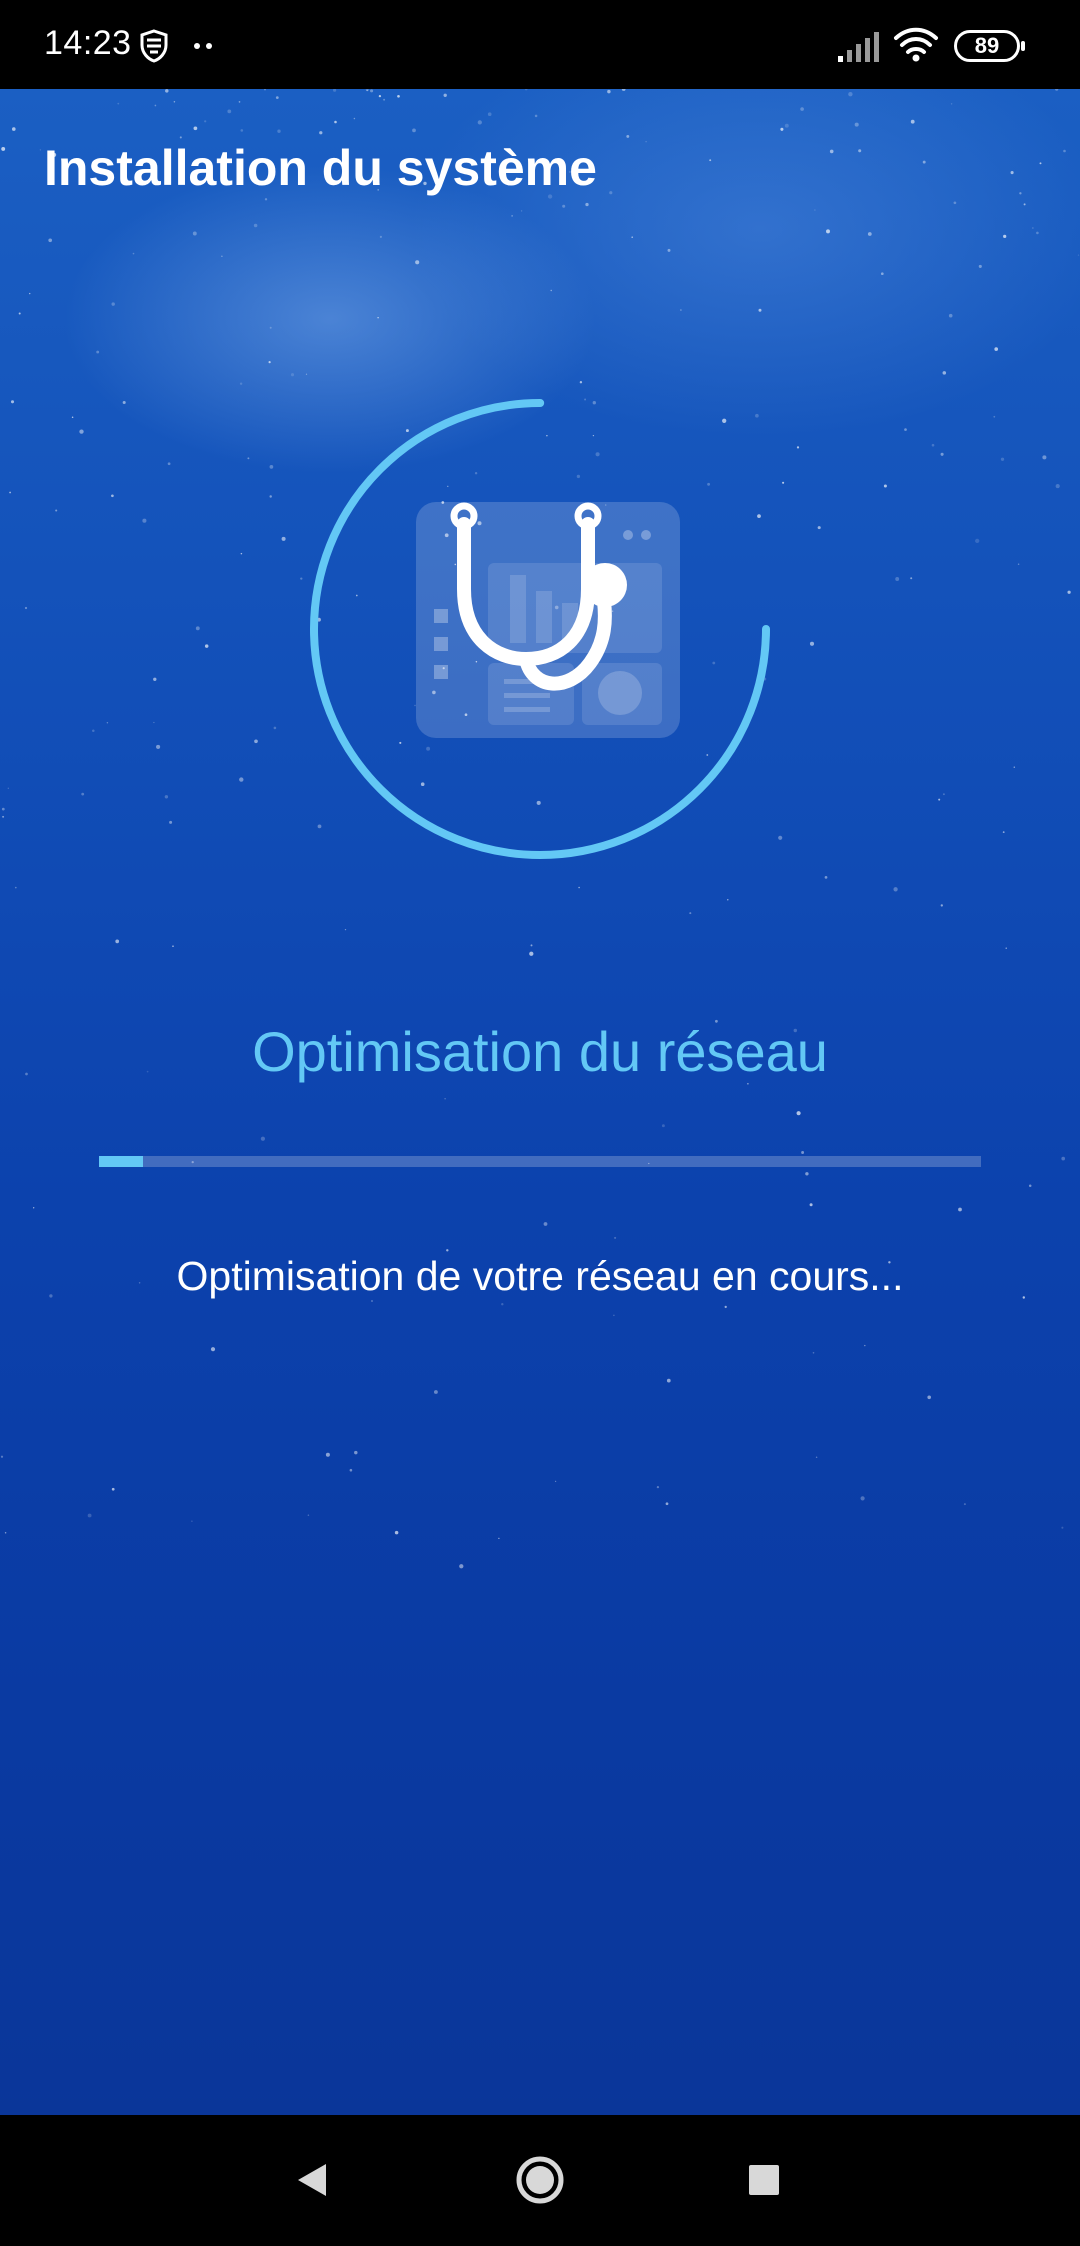 The image size is (1080, 2246). Describe the element at coordinates (313, 2180) in the screenshot. I see `back-icon` at that location.